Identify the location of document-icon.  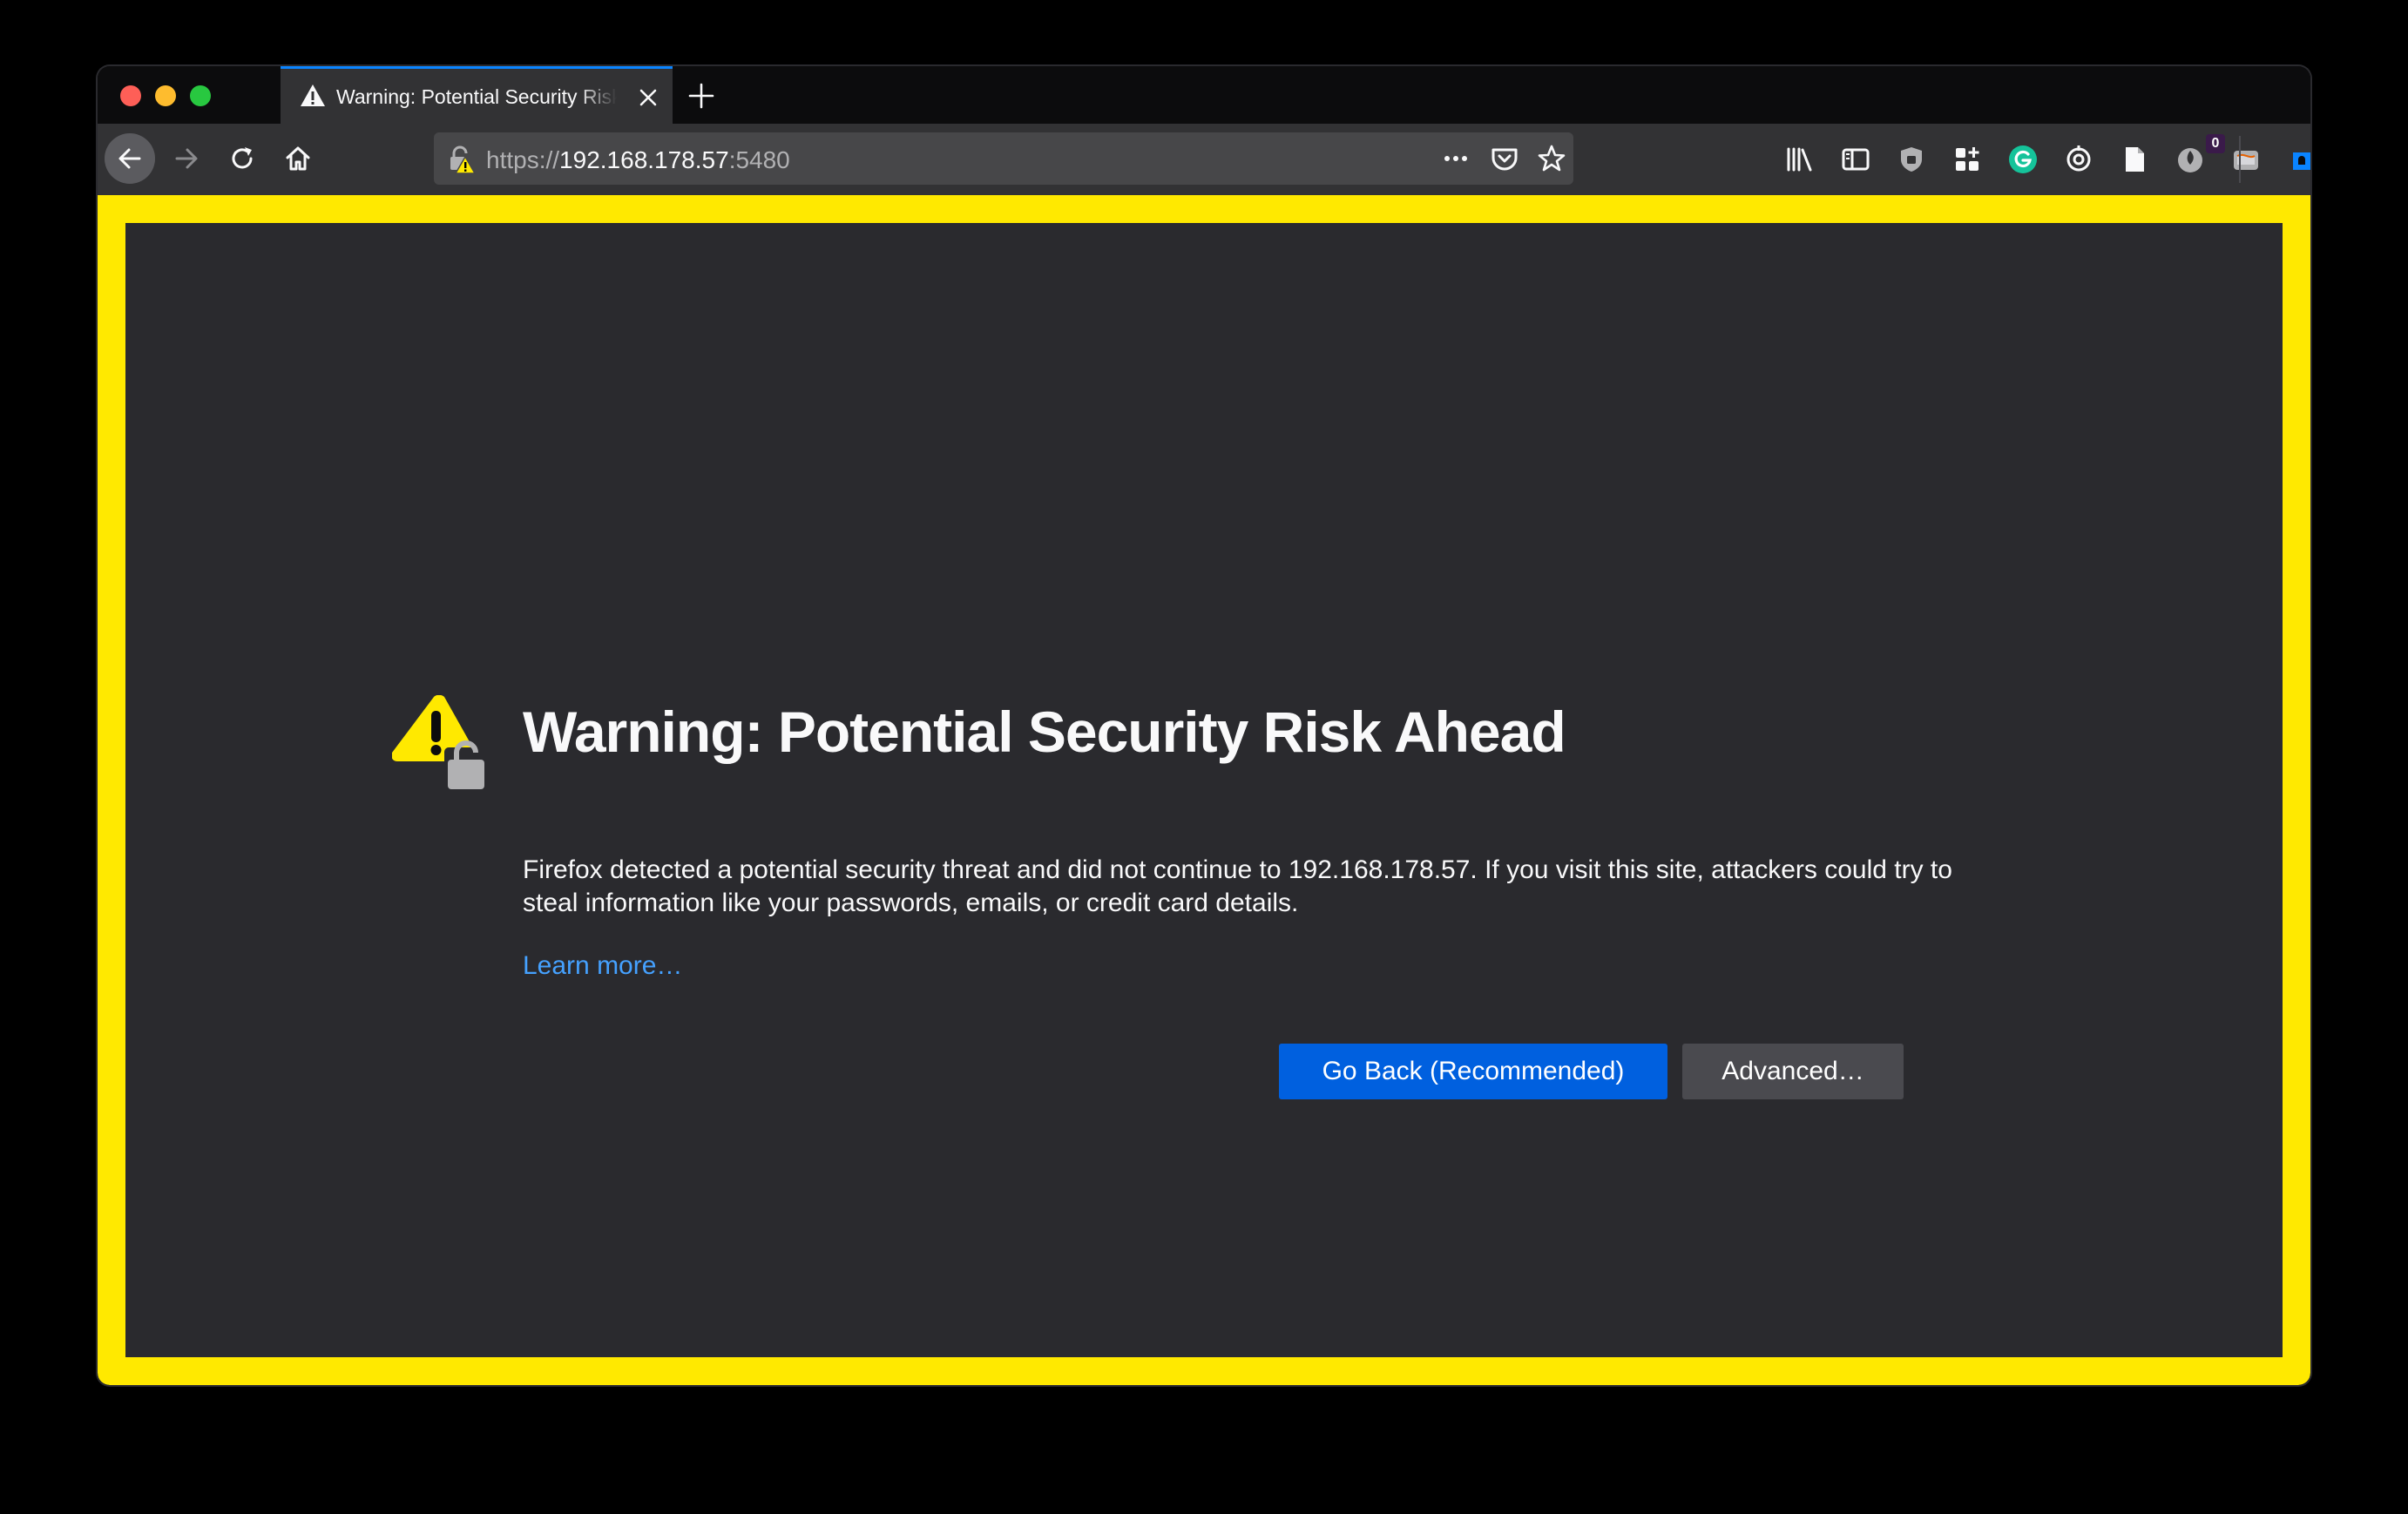
(2134, 159).